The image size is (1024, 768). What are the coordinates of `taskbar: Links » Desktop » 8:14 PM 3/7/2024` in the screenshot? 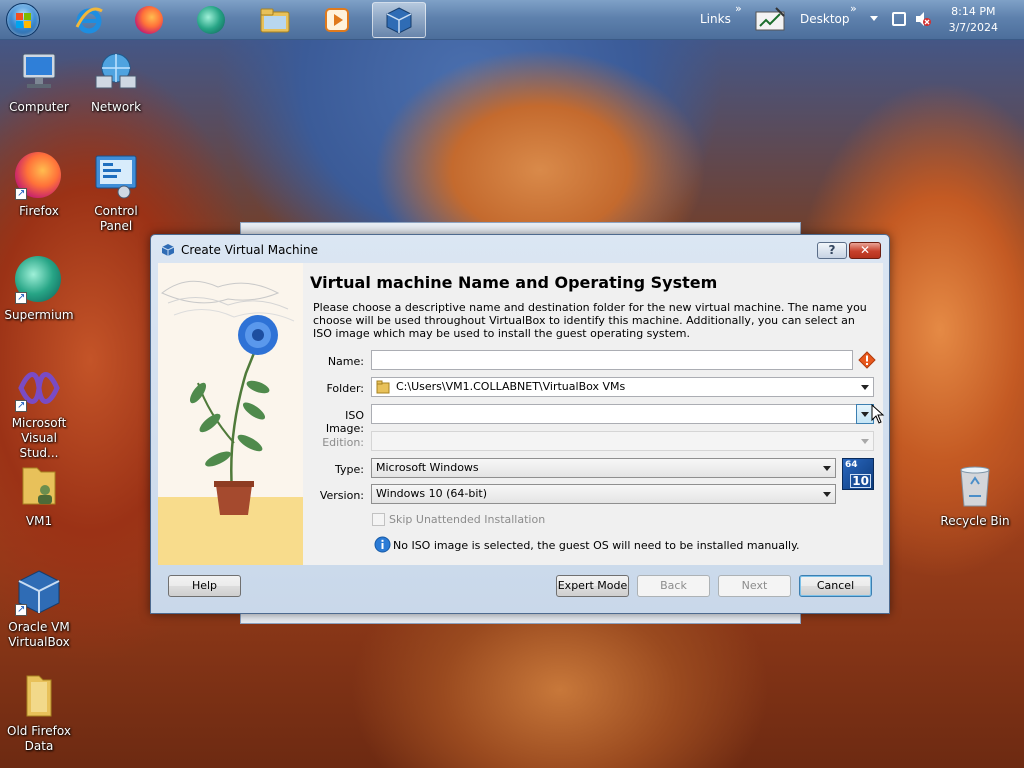 It's located at (512, 20).